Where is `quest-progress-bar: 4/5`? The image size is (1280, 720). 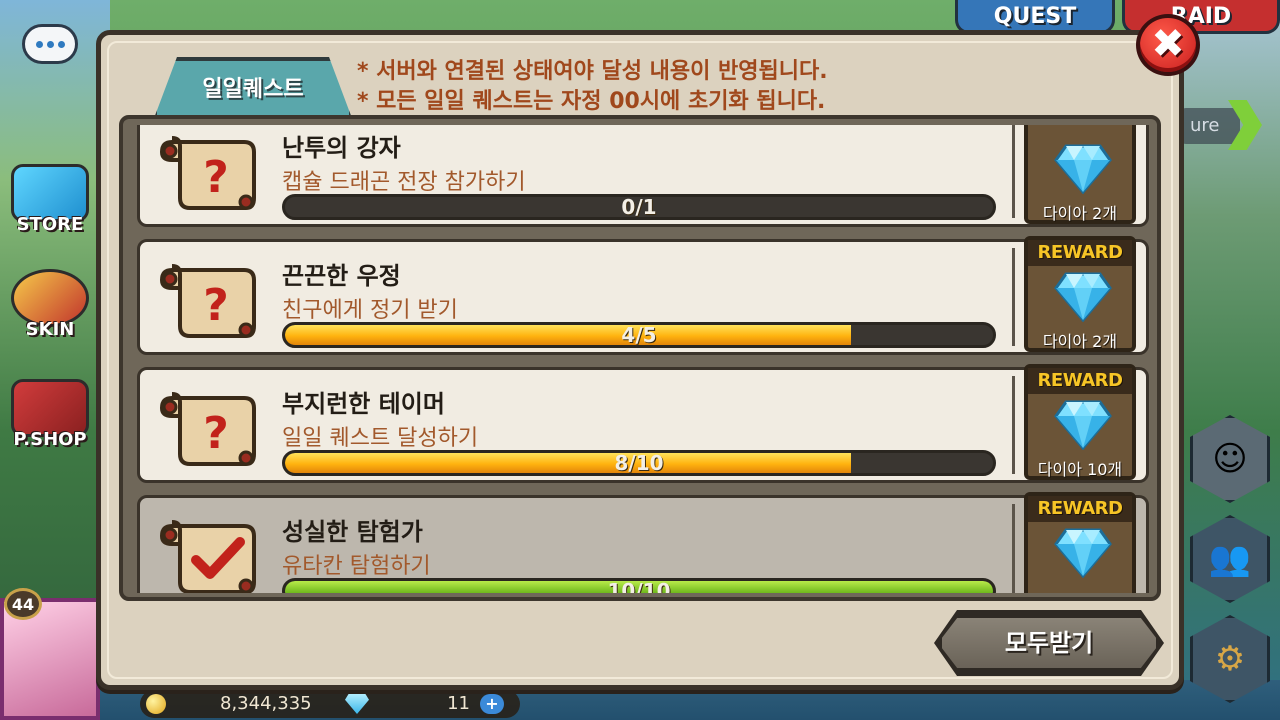
quest-progress-bar: 4/5 is located at coordinates (639, 335).